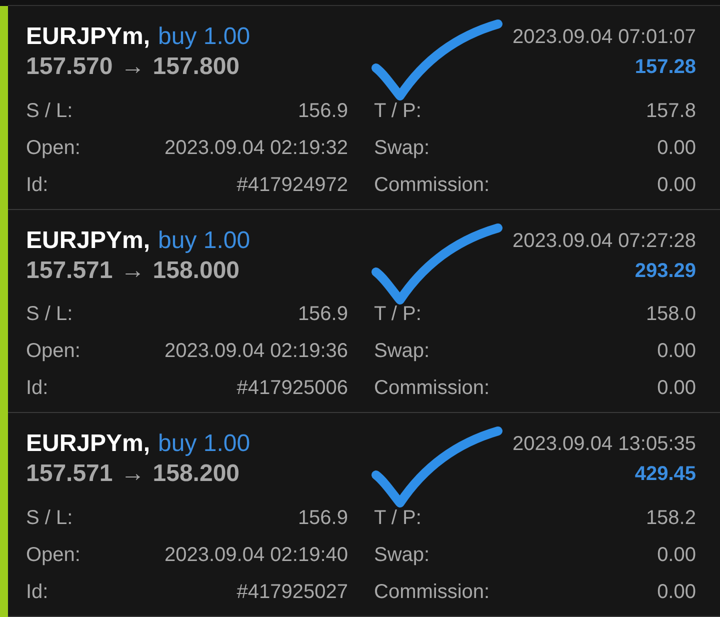 The width and height of the screenshot is (720, 617). Describe the element at coordinates (256, 351) in the screenshot. I see `field-value: 2023.09.04 02:19:36` at that location.